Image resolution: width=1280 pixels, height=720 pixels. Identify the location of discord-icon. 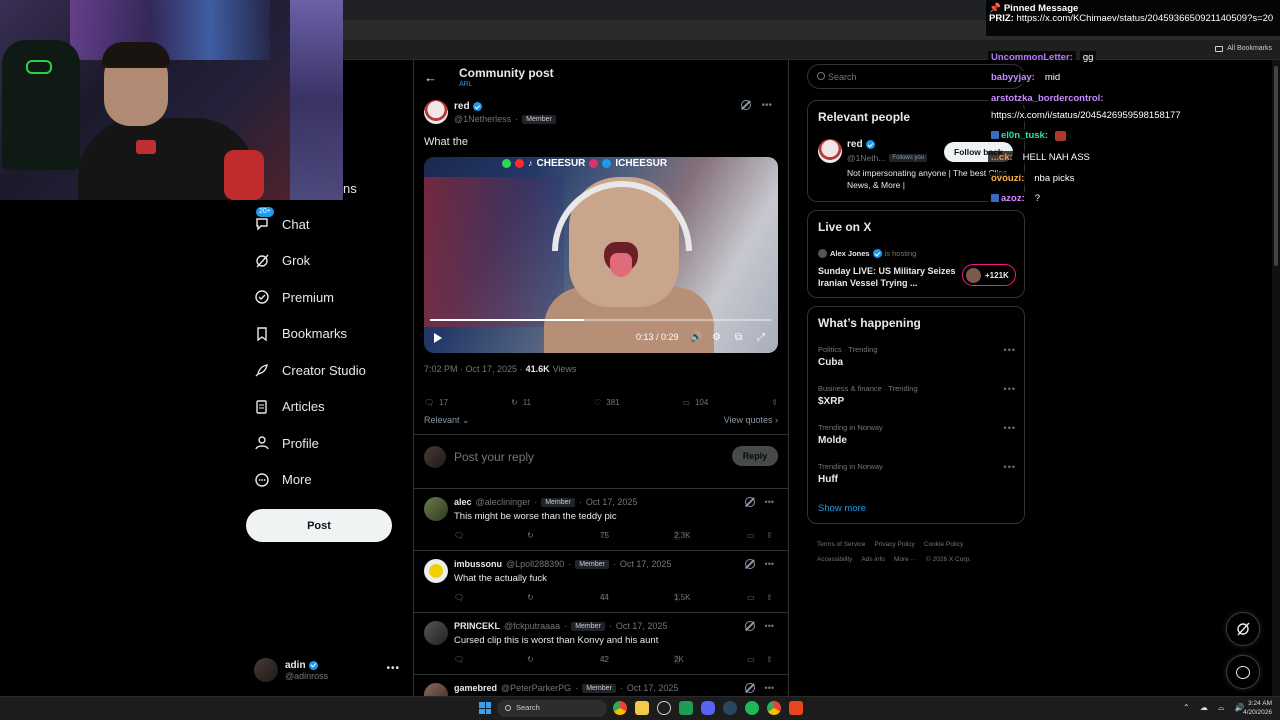
(708, 708).